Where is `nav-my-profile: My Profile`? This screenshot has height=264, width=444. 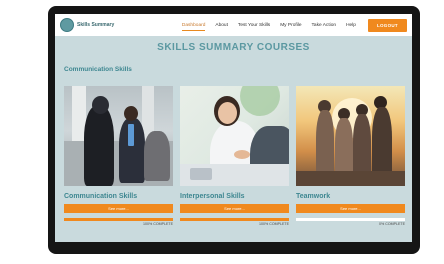 nav-my-profile: My Profile is located at coordinates (290, 25).